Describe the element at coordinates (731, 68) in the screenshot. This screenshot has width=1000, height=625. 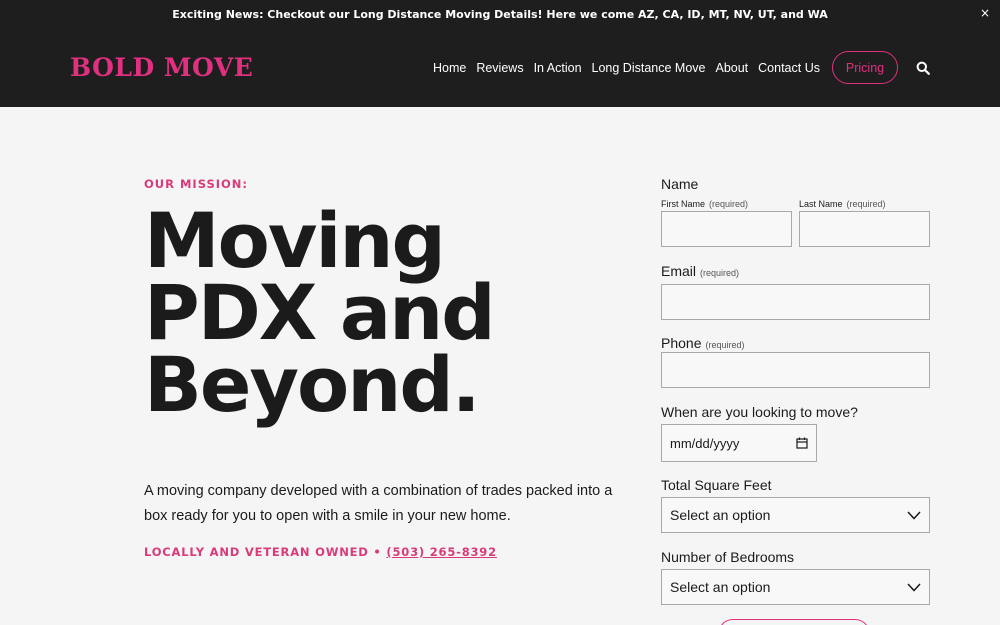
I see `nav-about: About` at that location.